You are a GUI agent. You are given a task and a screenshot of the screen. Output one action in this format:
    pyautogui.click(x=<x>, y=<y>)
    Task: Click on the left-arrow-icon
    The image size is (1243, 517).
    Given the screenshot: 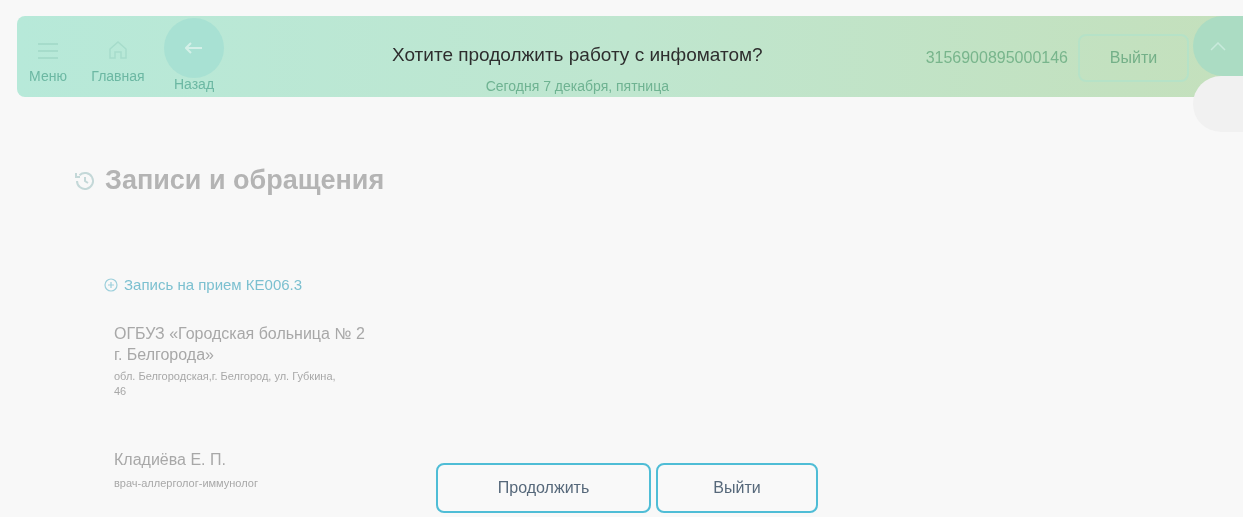 What is the action you would take?
    pyautogui.click(x=194, y=48)
    